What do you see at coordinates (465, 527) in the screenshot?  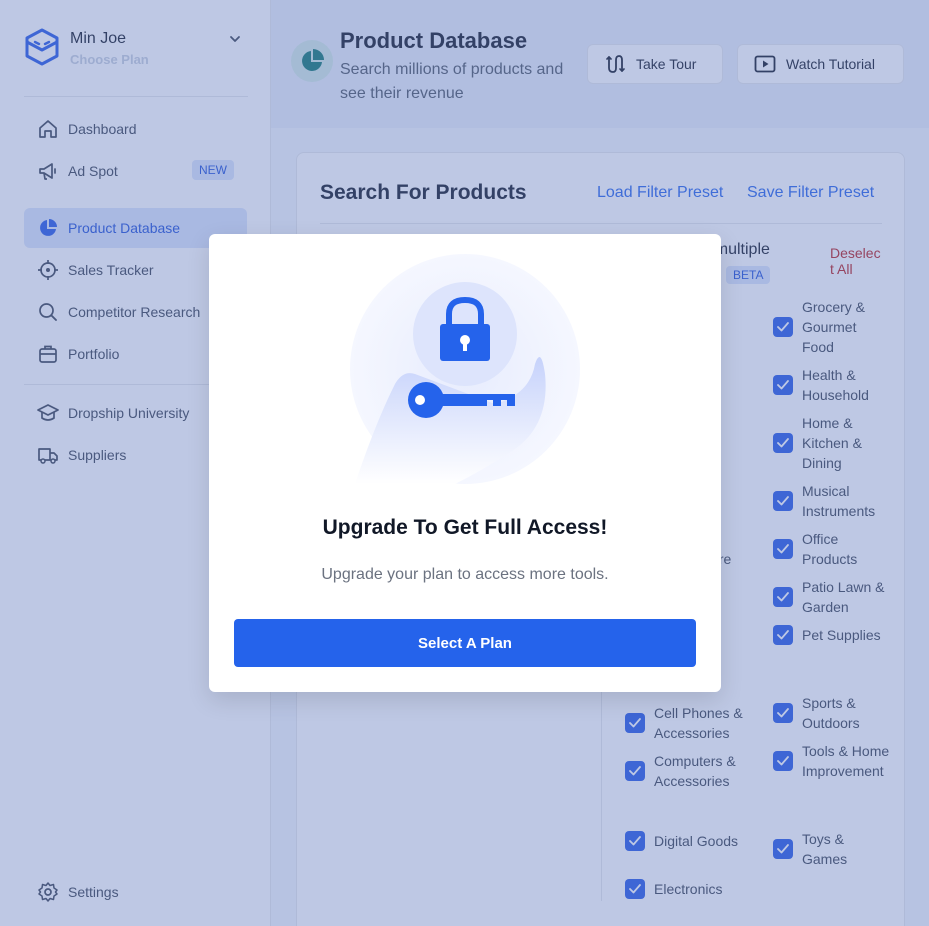 I see `modal-title: Upgrade To Get Full Access!` at bounding box center [465, 527].